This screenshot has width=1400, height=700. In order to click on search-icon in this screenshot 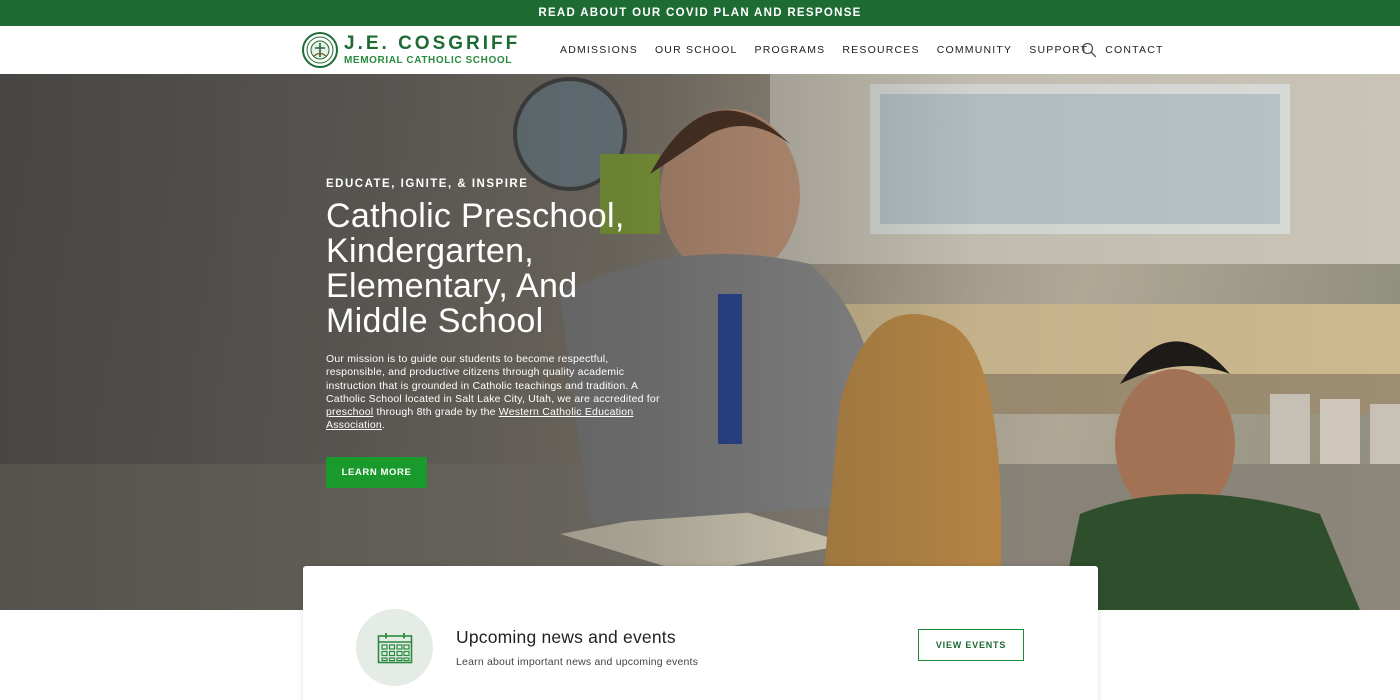, I will do `click(1089, 50)`.